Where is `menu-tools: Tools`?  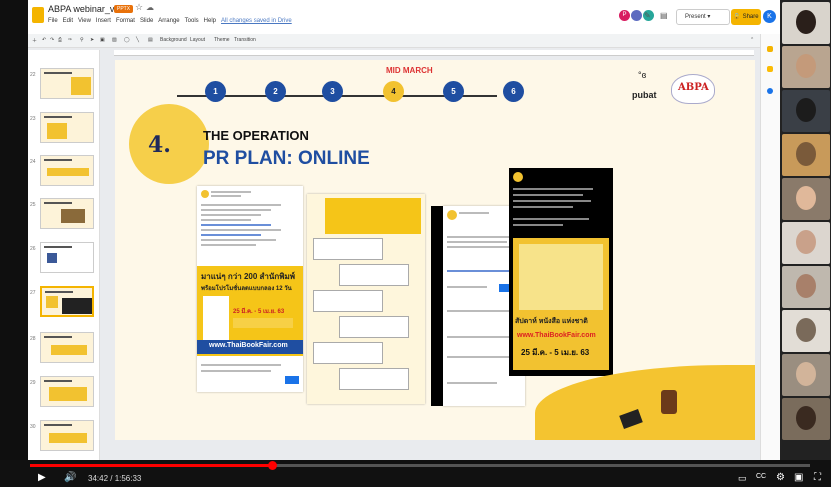
menu-tools: Tools is located at coordinates (192, 21).